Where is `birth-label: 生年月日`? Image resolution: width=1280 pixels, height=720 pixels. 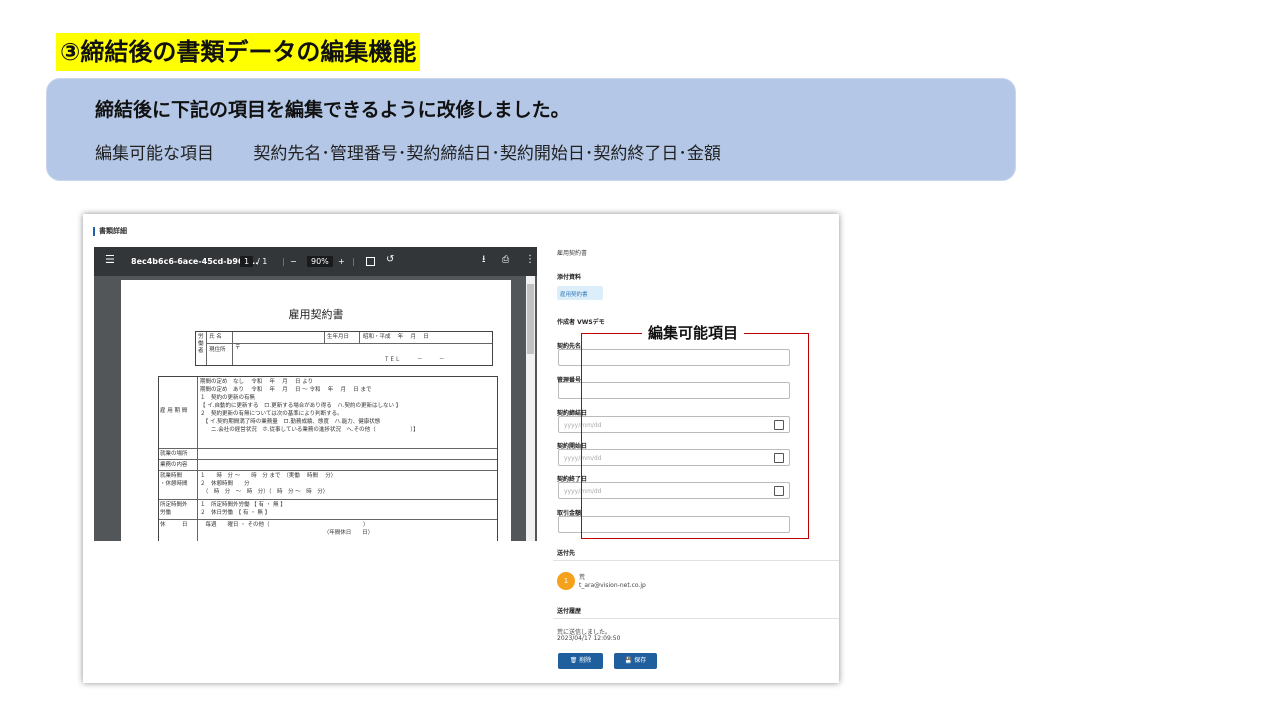 birth-label: 生年月日 is located at coordinates (338, 337).